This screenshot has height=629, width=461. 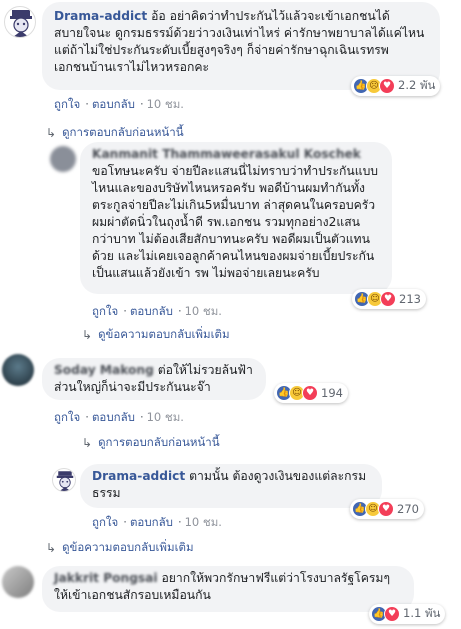 What do you see at coordinates (332, 393) in the screenshot?
I see `reaction-count: 194` at bounding box center [332, 393].